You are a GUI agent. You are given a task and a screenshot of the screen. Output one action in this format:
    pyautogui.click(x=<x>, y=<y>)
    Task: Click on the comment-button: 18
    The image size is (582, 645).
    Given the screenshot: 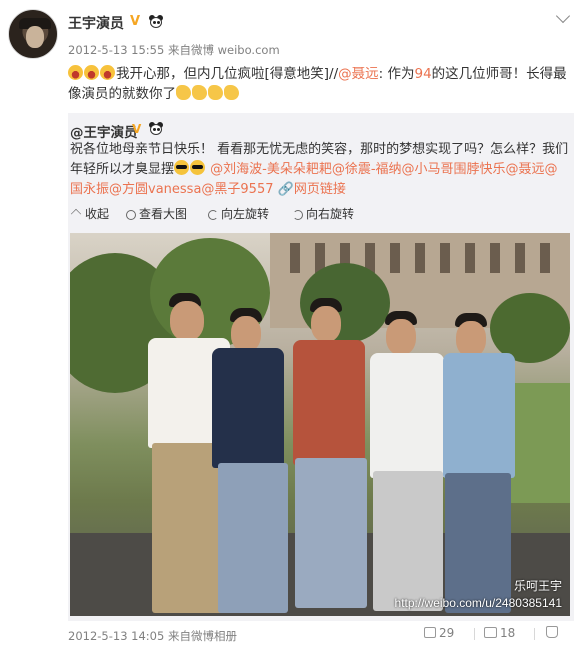 What is the action you would take?
    pyautogui.click(x=499, y=633)
    